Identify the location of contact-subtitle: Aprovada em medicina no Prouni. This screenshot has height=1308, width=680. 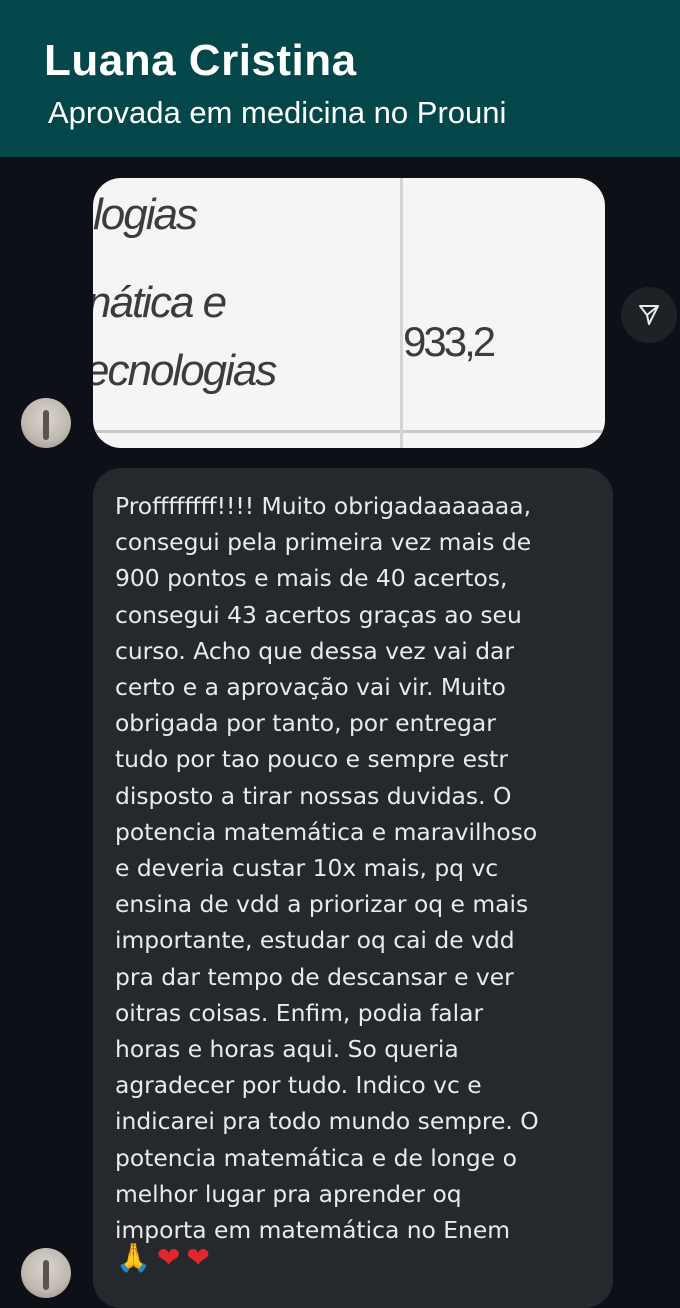
(277, 112).